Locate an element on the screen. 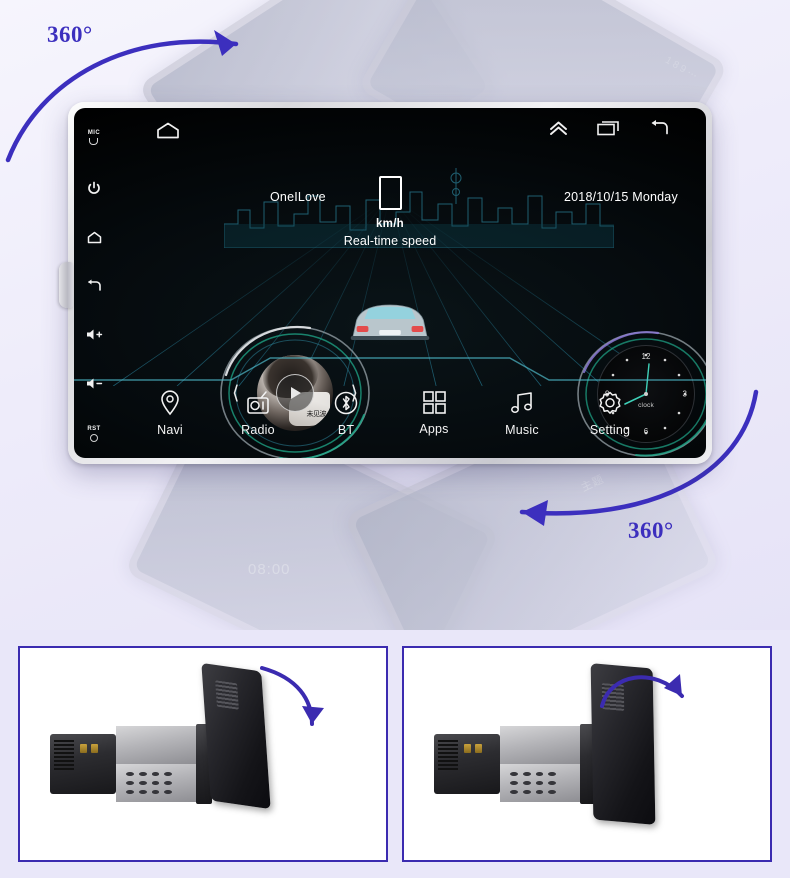 Image resolution: width=790 pixels, height=878 pixels. back-button is located at coordinates (659, 130).